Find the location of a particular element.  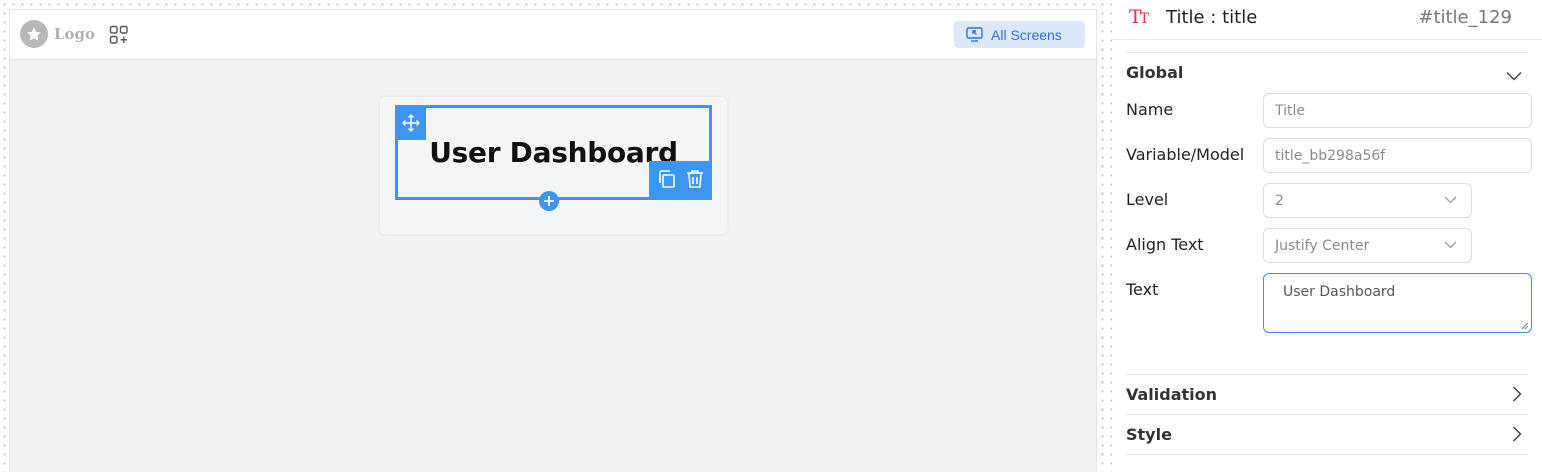

variable-value: title_bb298a56f is located at coordinates (1330, 155).